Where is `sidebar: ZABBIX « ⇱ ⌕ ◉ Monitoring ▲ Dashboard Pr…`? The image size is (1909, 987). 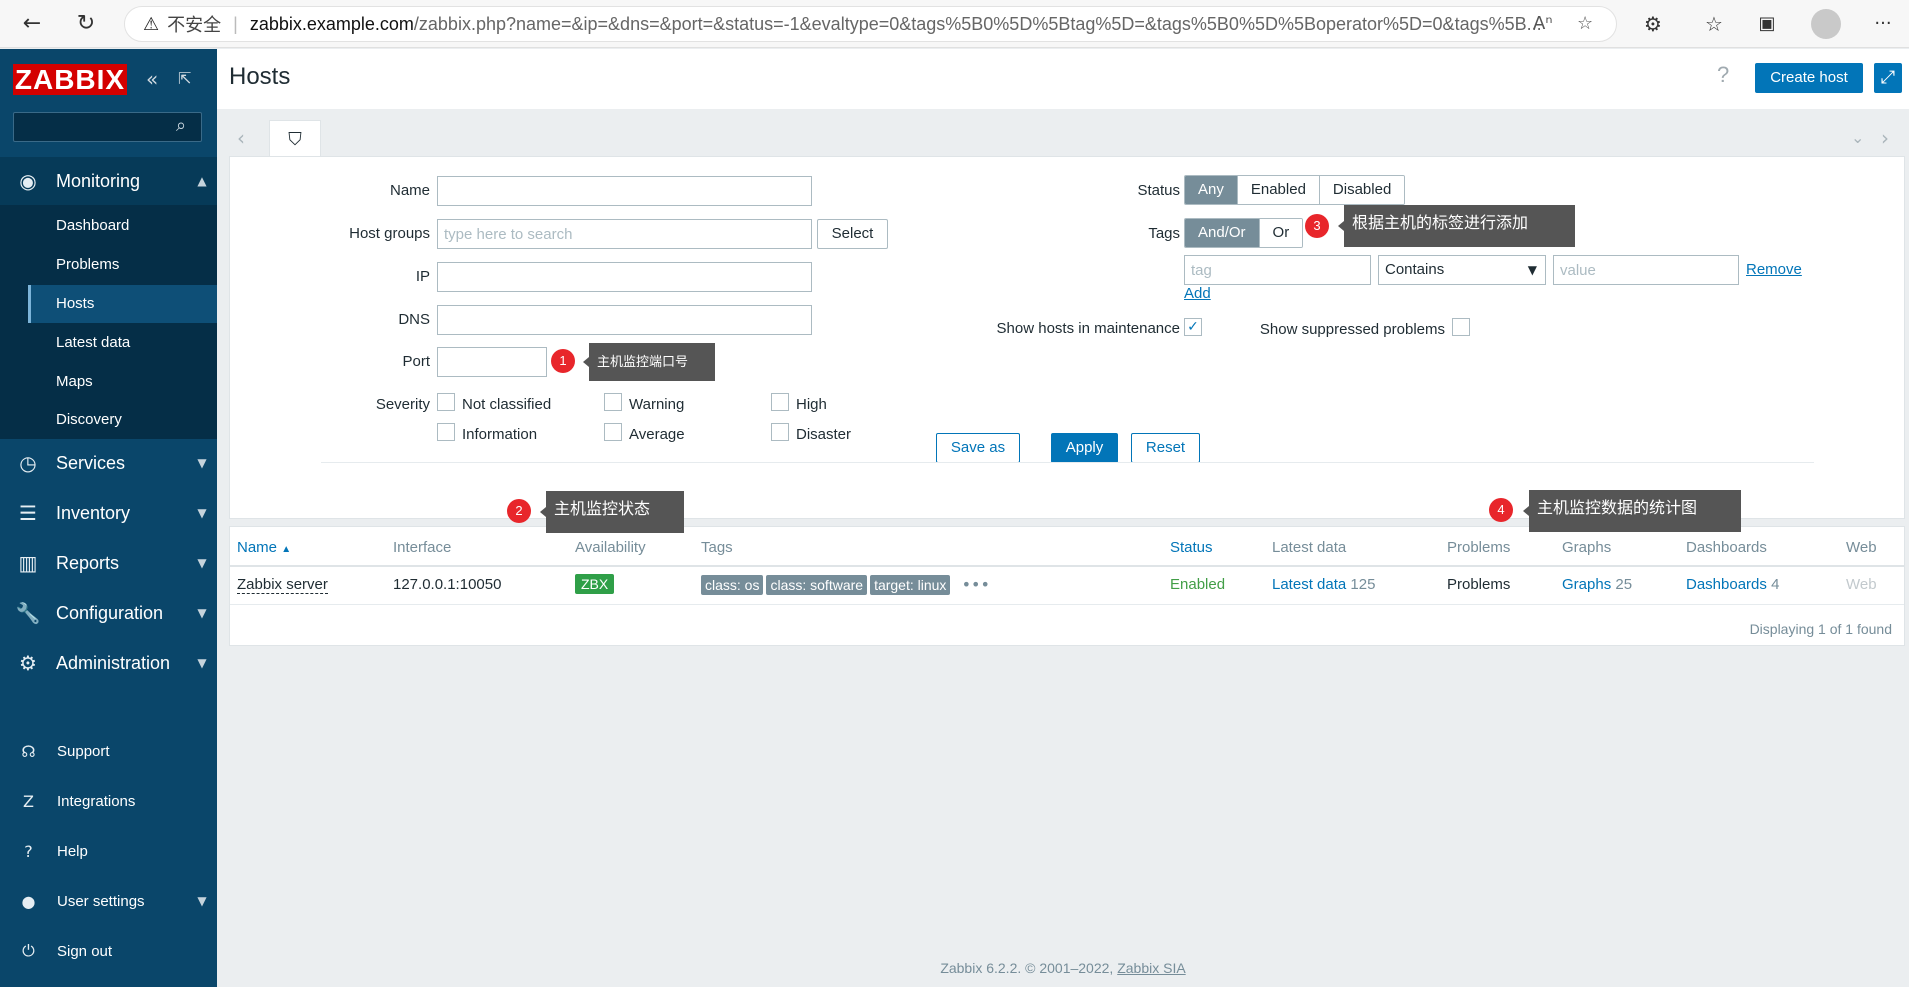 sidebar: ZABBIX « ⇱ ⌕ ◉ Monitoring ▲ Dashboard Pr… is located at coordinates (108, 518).